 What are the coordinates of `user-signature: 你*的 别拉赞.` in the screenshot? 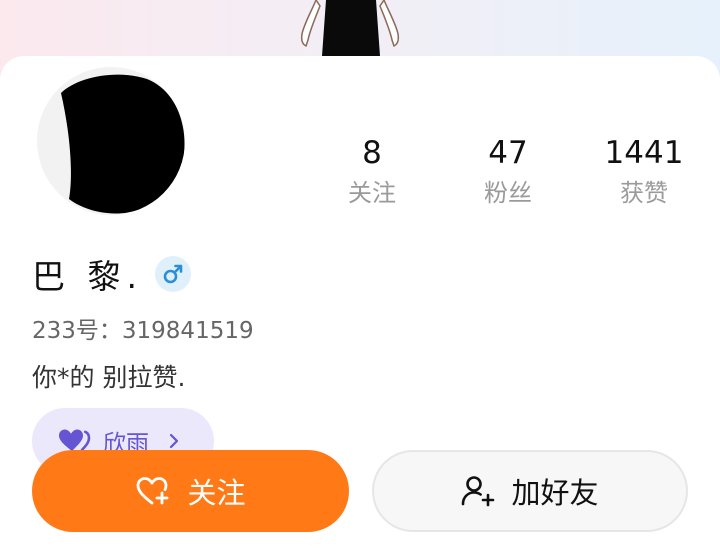 It's located at (109, 377).